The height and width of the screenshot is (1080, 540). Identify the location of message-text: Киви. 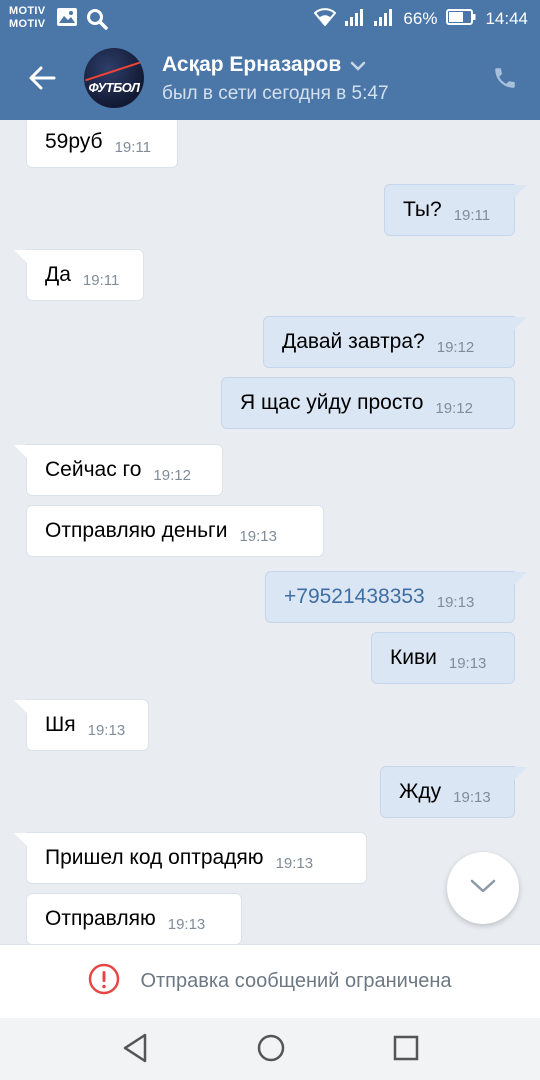
(413, 657).